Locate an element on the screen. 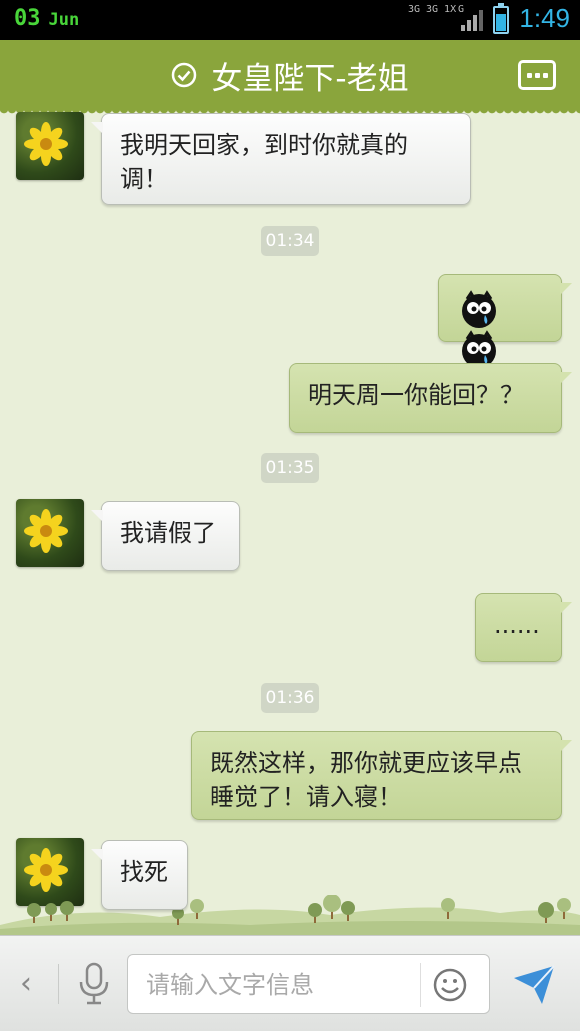 This screenshot has width=580, height=1031. status-day: 03 is located at coordinates (27, 18).